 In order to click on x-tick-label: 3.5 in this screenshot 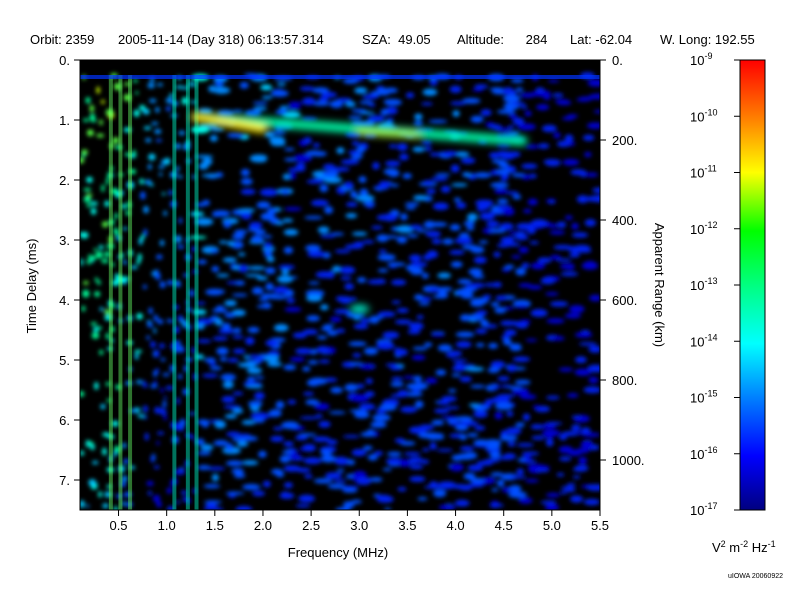, I will do `click(407, 525)`.